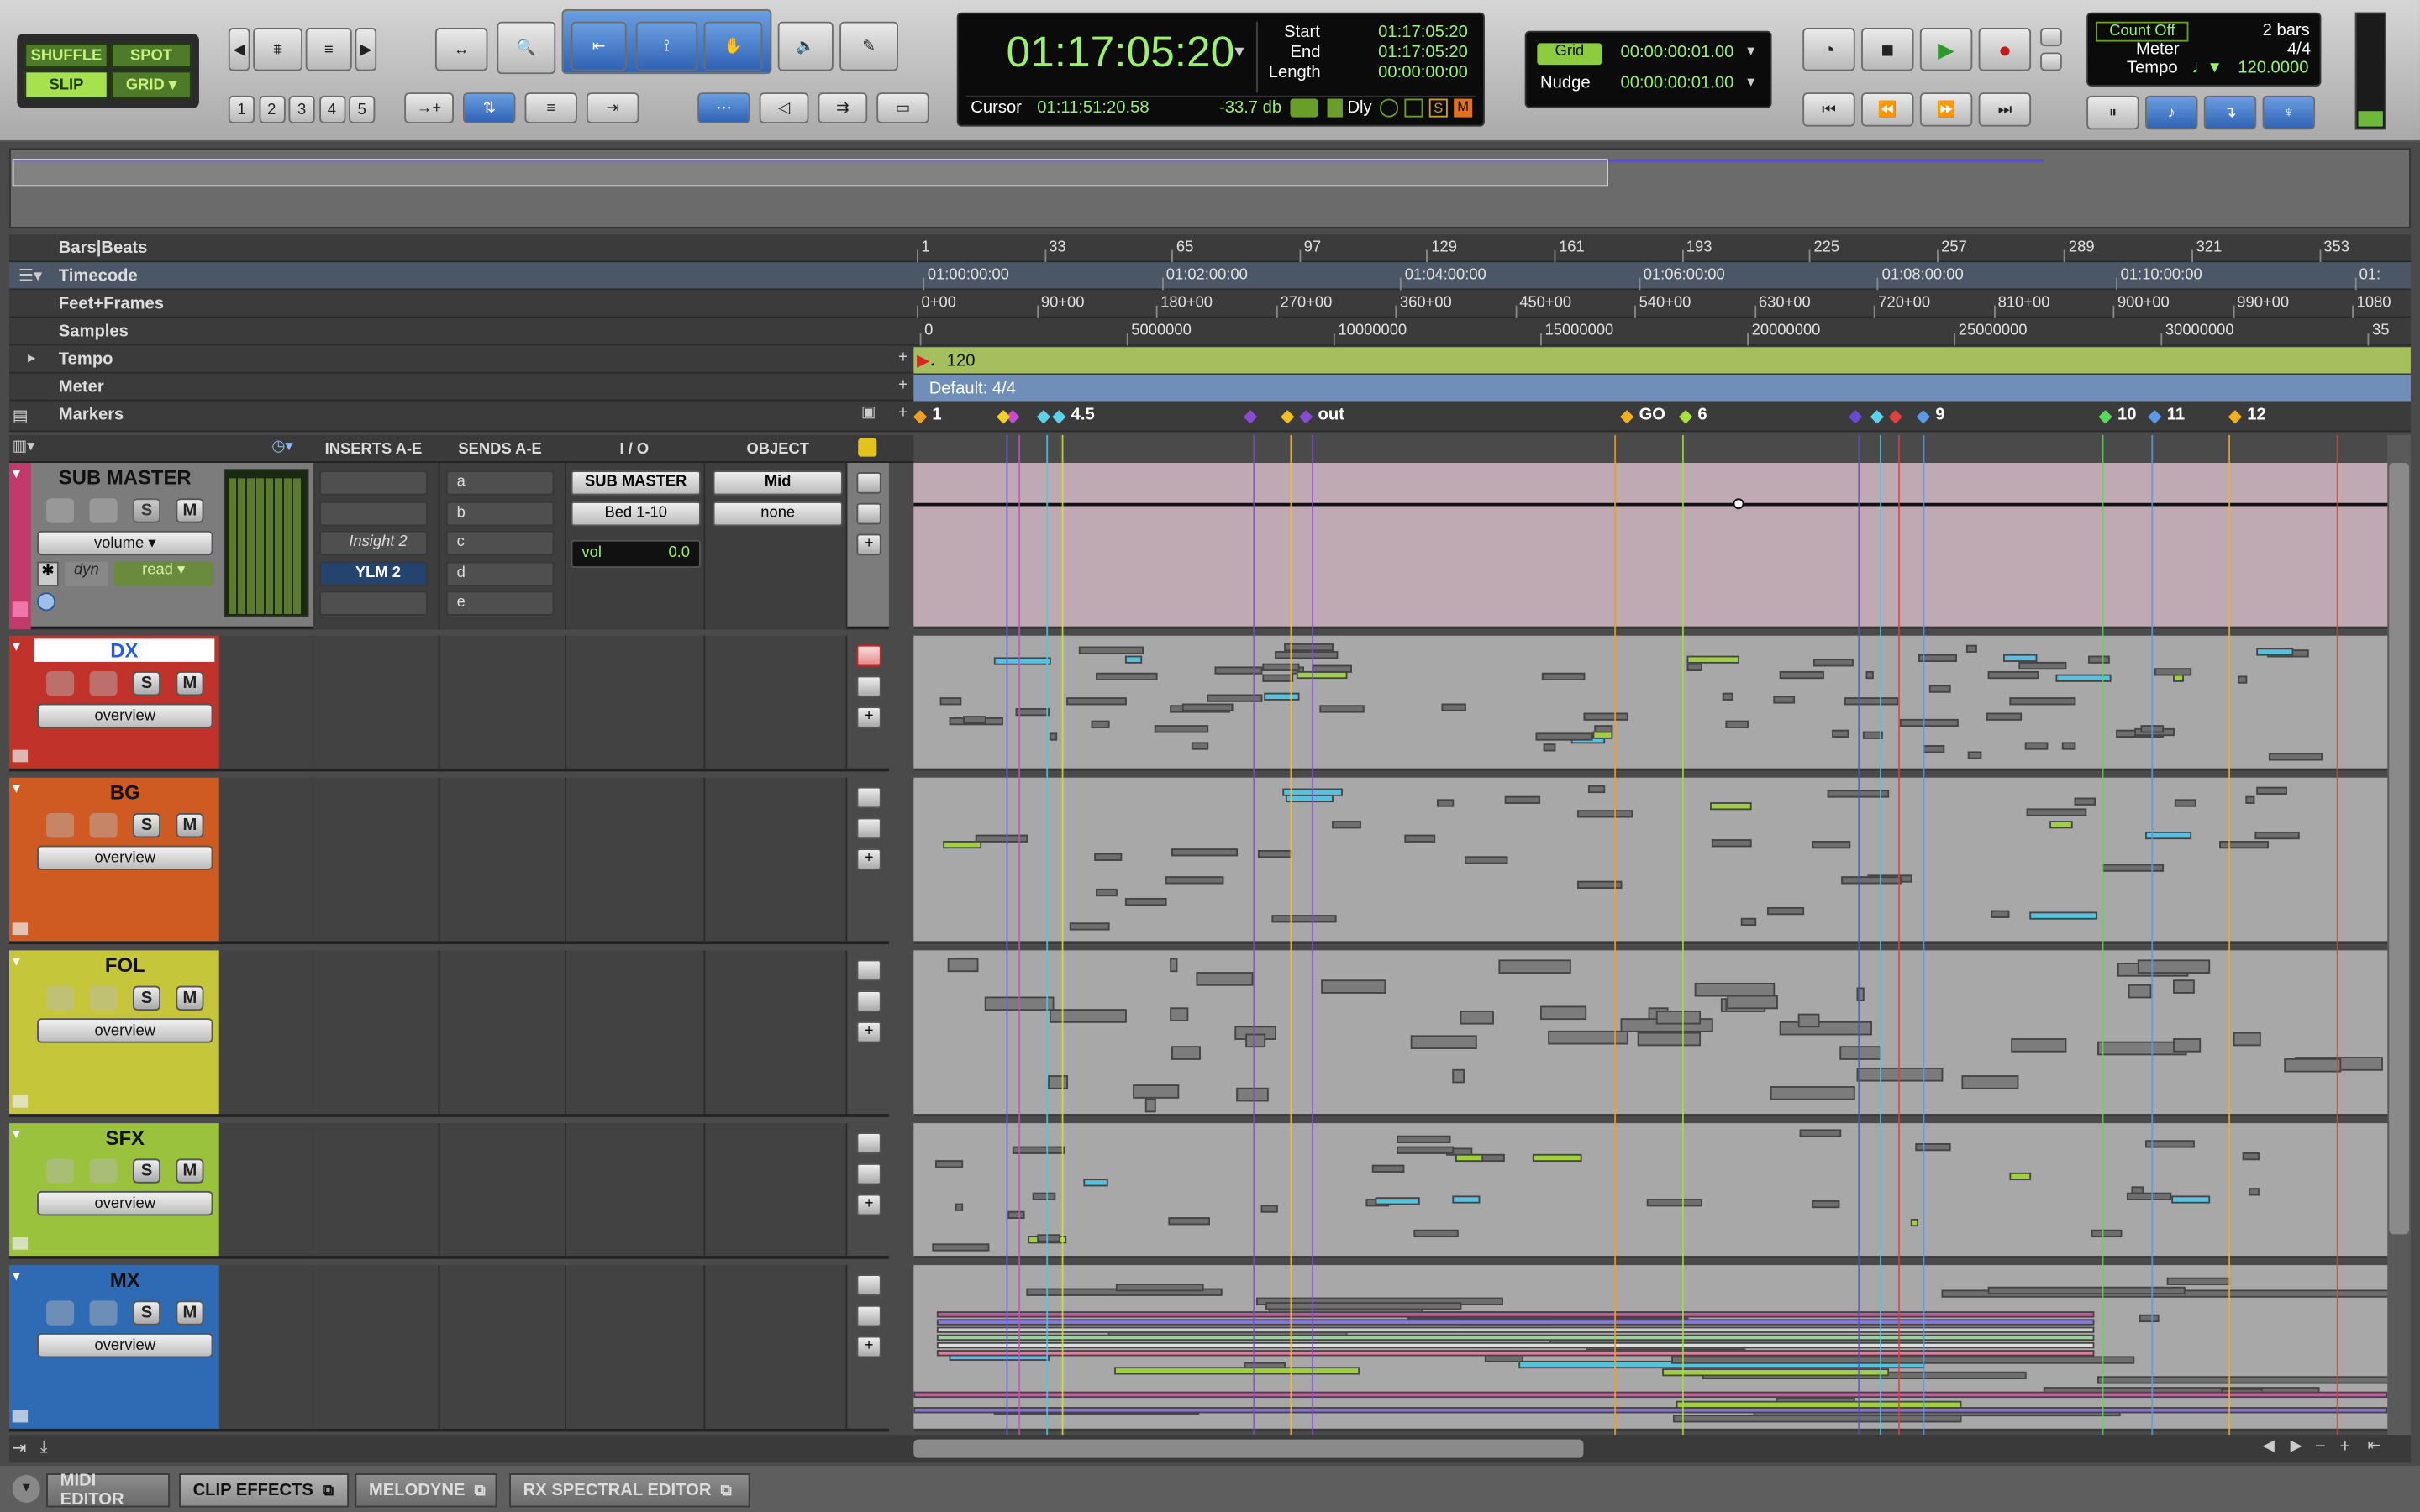 Image resolution: width=2420 pixels, height=1512 pixels. Describe the element at coordinates (66, 55) in the screenshot. I see `shuffle-mode-button: SHUFFLE` at that location.